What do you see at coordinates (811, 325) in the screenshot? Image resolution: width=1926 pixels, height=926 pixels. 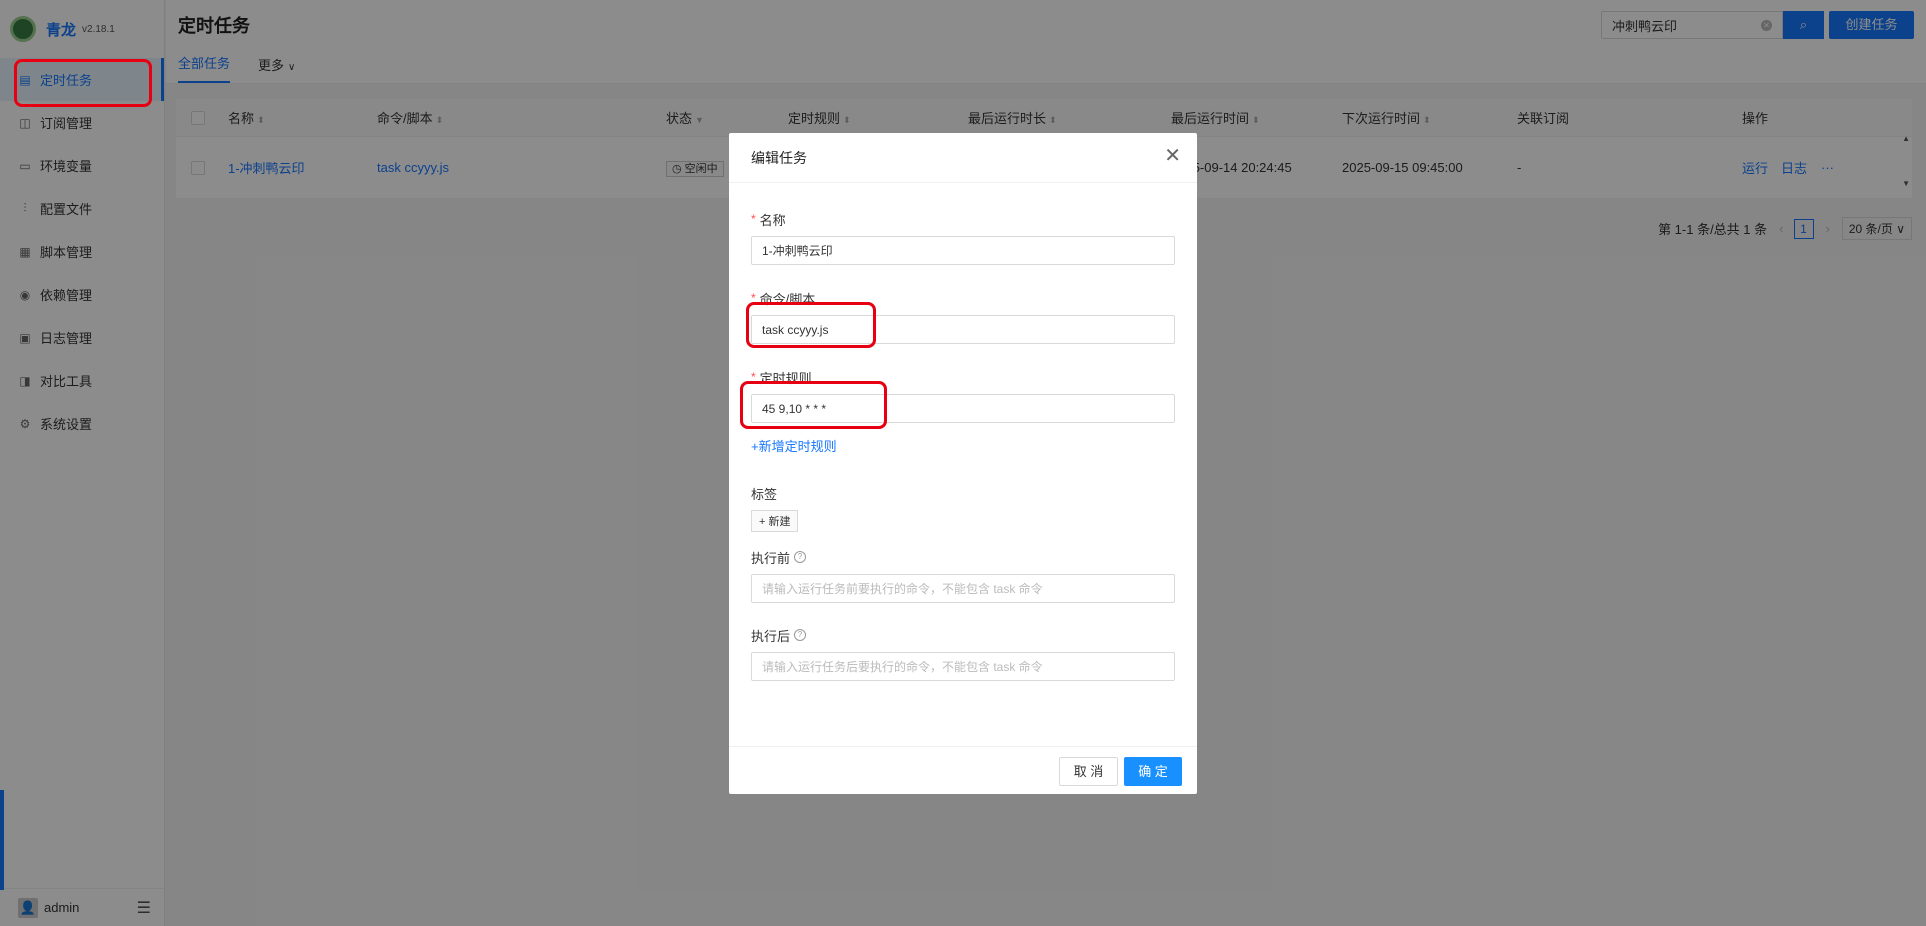 I see `highlight-box-command` at bounding box center [811, 325].